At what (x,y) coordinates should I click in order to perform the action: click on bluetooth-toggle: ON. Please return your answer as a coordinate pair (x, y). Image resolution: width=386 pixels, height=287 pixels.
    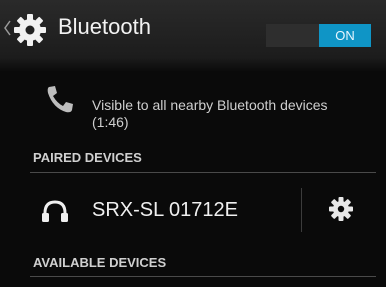
    Looking at the image, I should click on (318, 35).